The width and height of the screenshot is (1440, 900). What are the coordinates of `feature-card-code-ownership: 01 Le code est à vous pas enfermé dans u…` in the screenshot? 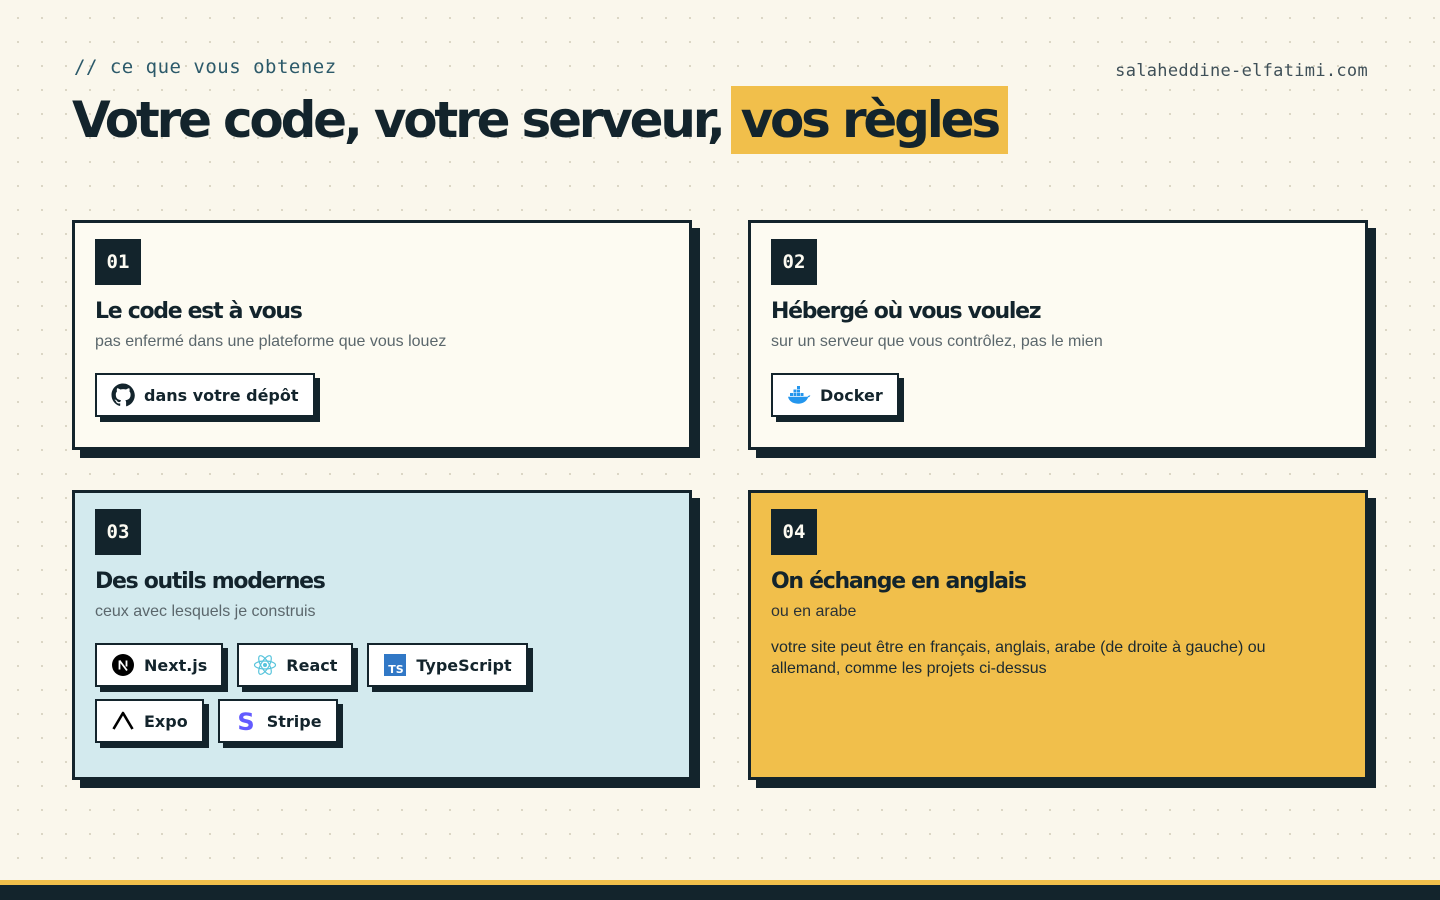 It's located at (382, 335).